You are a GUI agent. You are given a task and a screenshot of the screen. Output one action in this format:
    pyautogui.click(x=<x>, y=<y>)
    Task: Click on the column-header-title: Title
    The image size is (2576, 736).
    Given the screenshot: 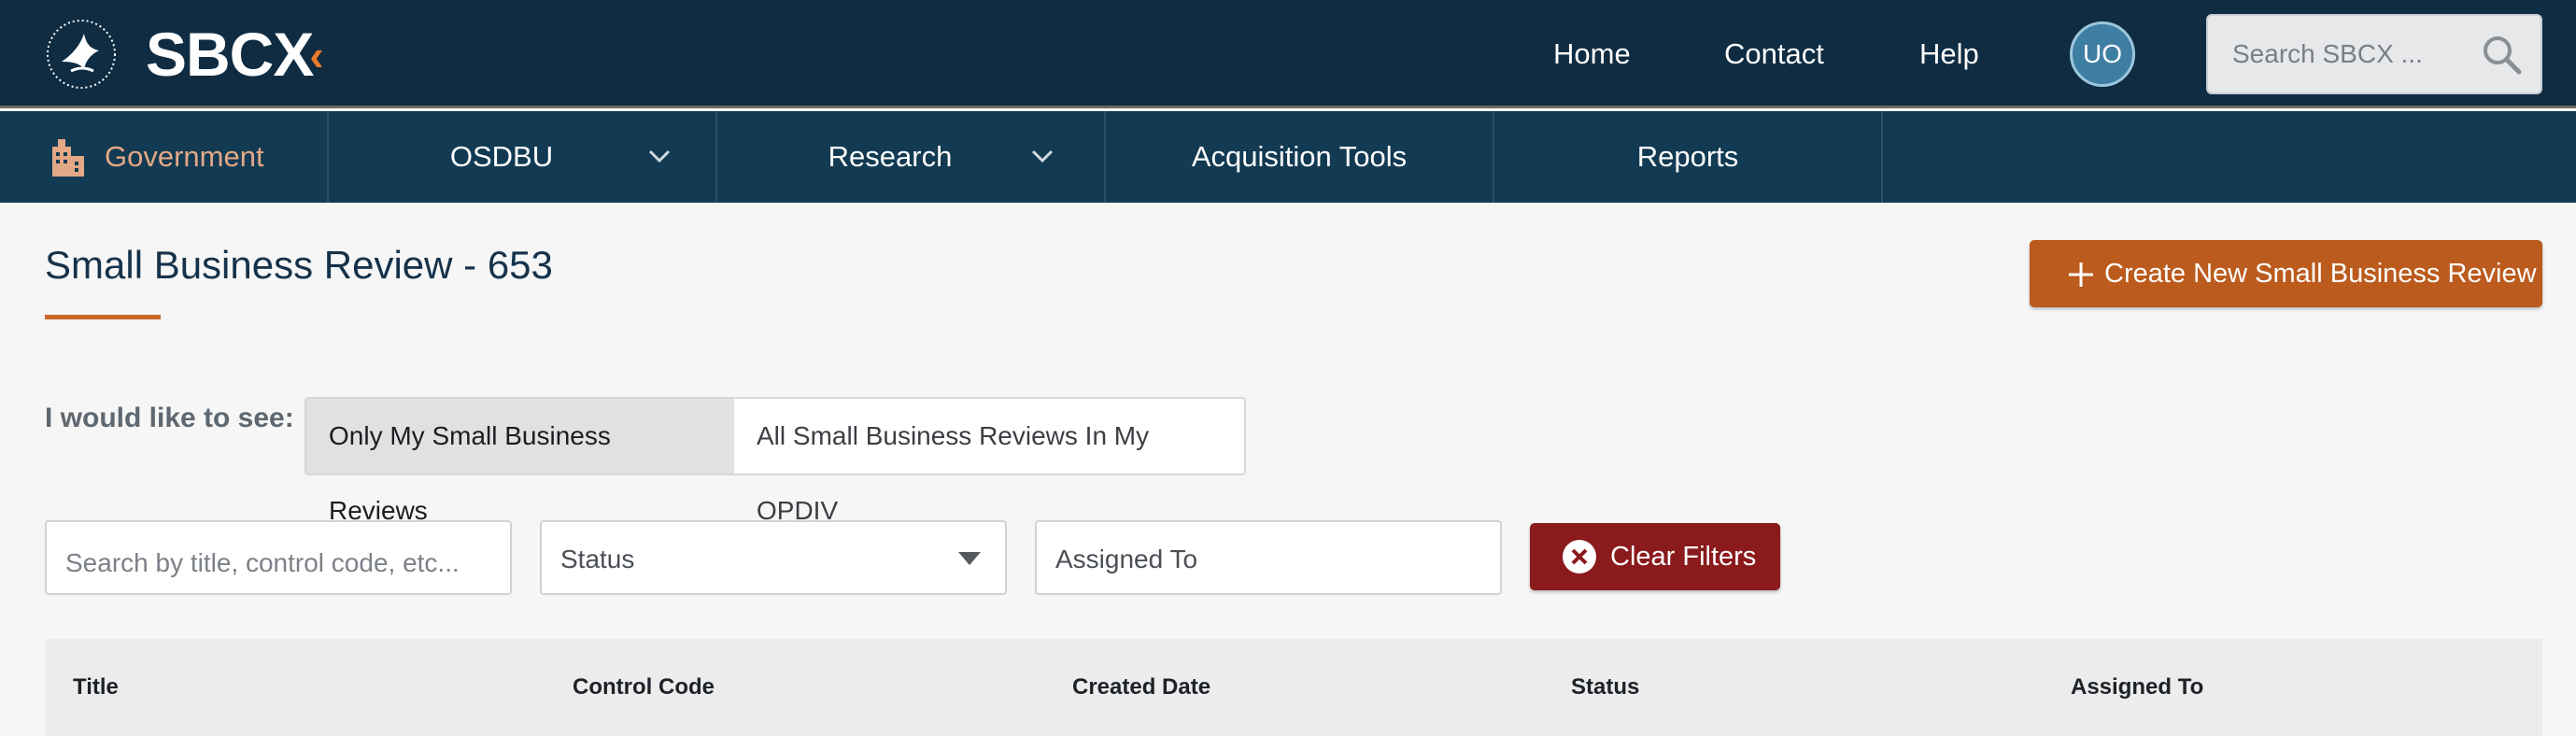 What is the action you would take?
    pyautogui.click(x=96, y=687)
    